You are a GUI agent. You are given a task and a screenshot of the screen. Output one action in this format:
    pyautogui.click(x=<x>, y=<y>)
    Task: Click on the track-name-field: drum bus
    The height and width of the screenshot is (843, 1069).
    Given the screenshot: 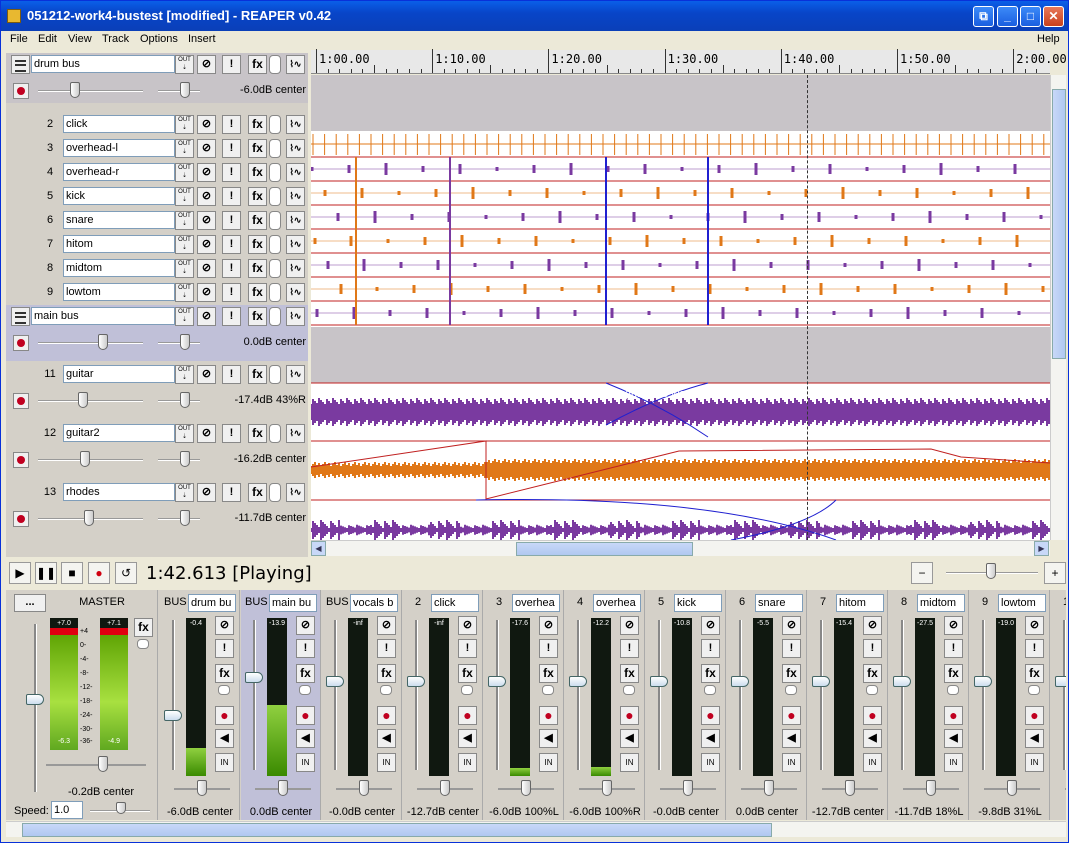 What is the action you would take?
    pyautogui.click(x=103, y=64)
    